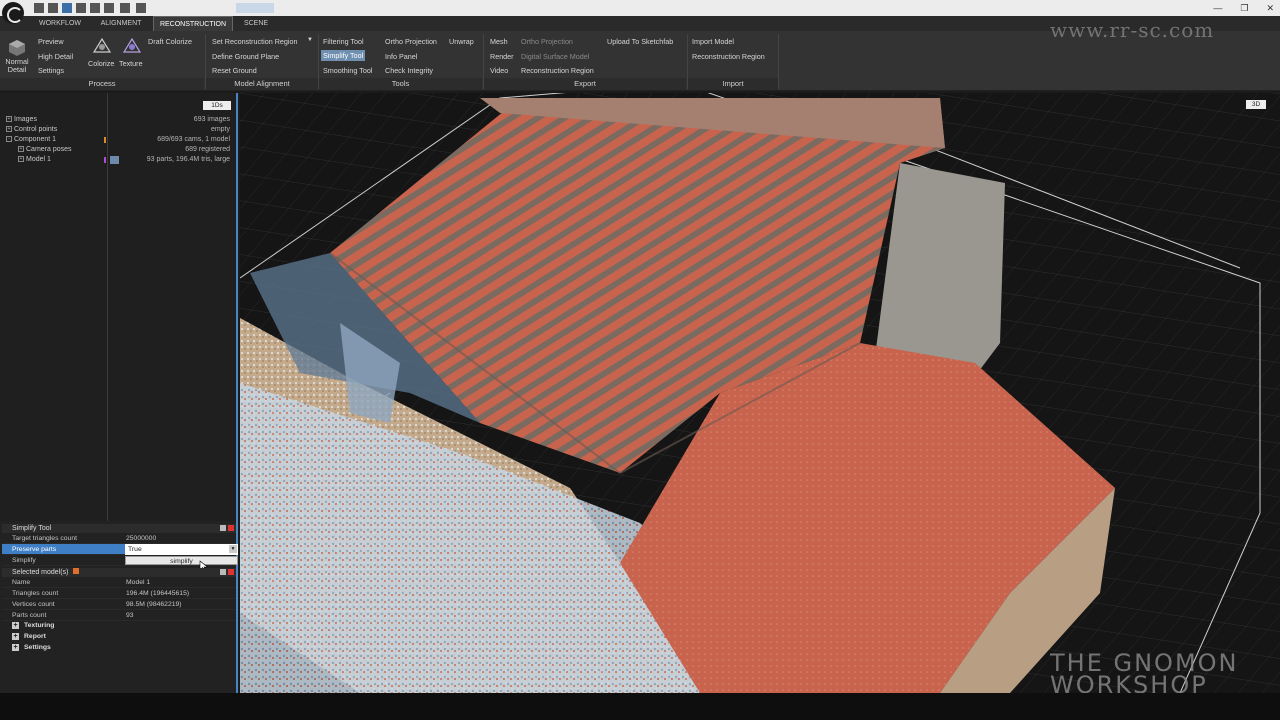 Image resolution: width=1280 pixels, height=720 pixels. What do you see at coordinates (181, 560) in the screenshot?
I see `simplify-button: simplify` at bounding box center [181, 560].